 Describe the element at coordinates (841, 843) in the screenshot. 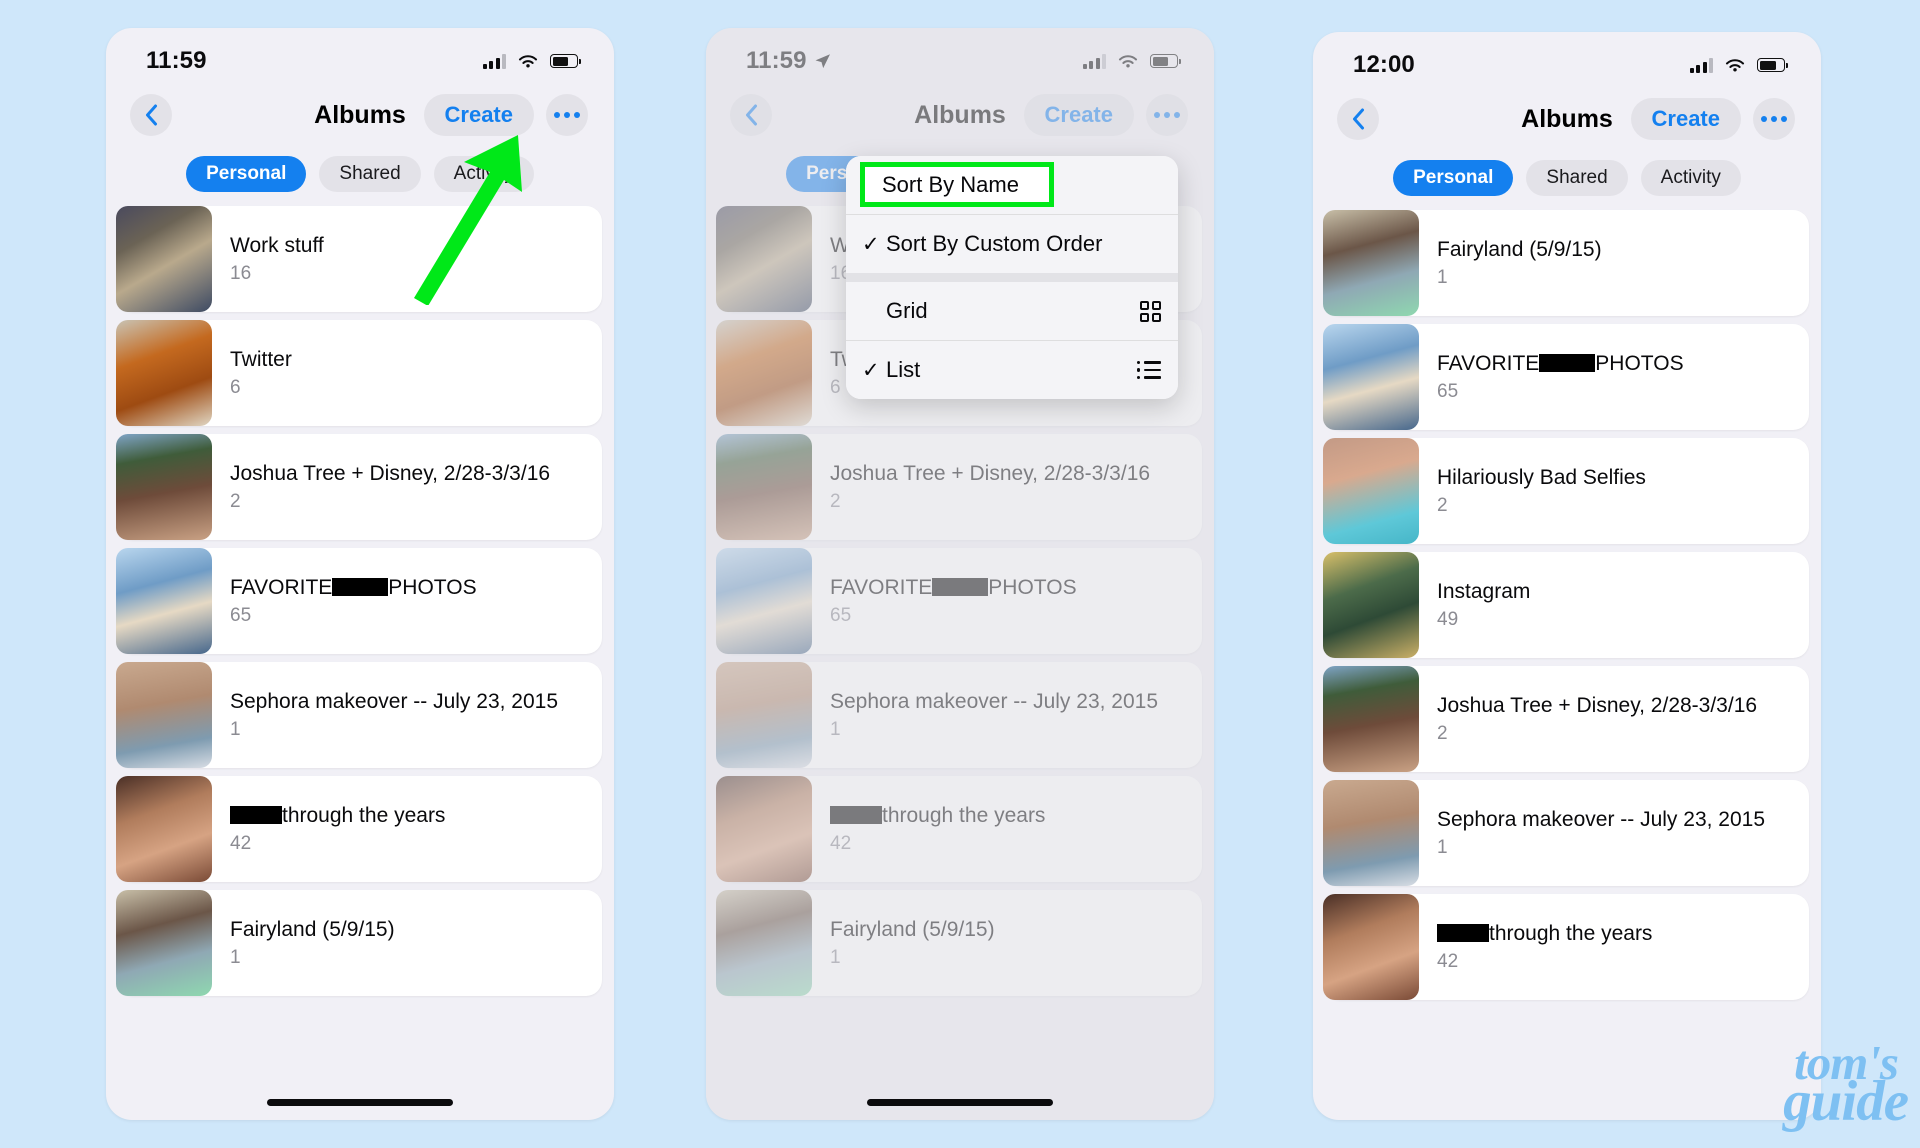

I see `album-photo-count: 42` at that location.